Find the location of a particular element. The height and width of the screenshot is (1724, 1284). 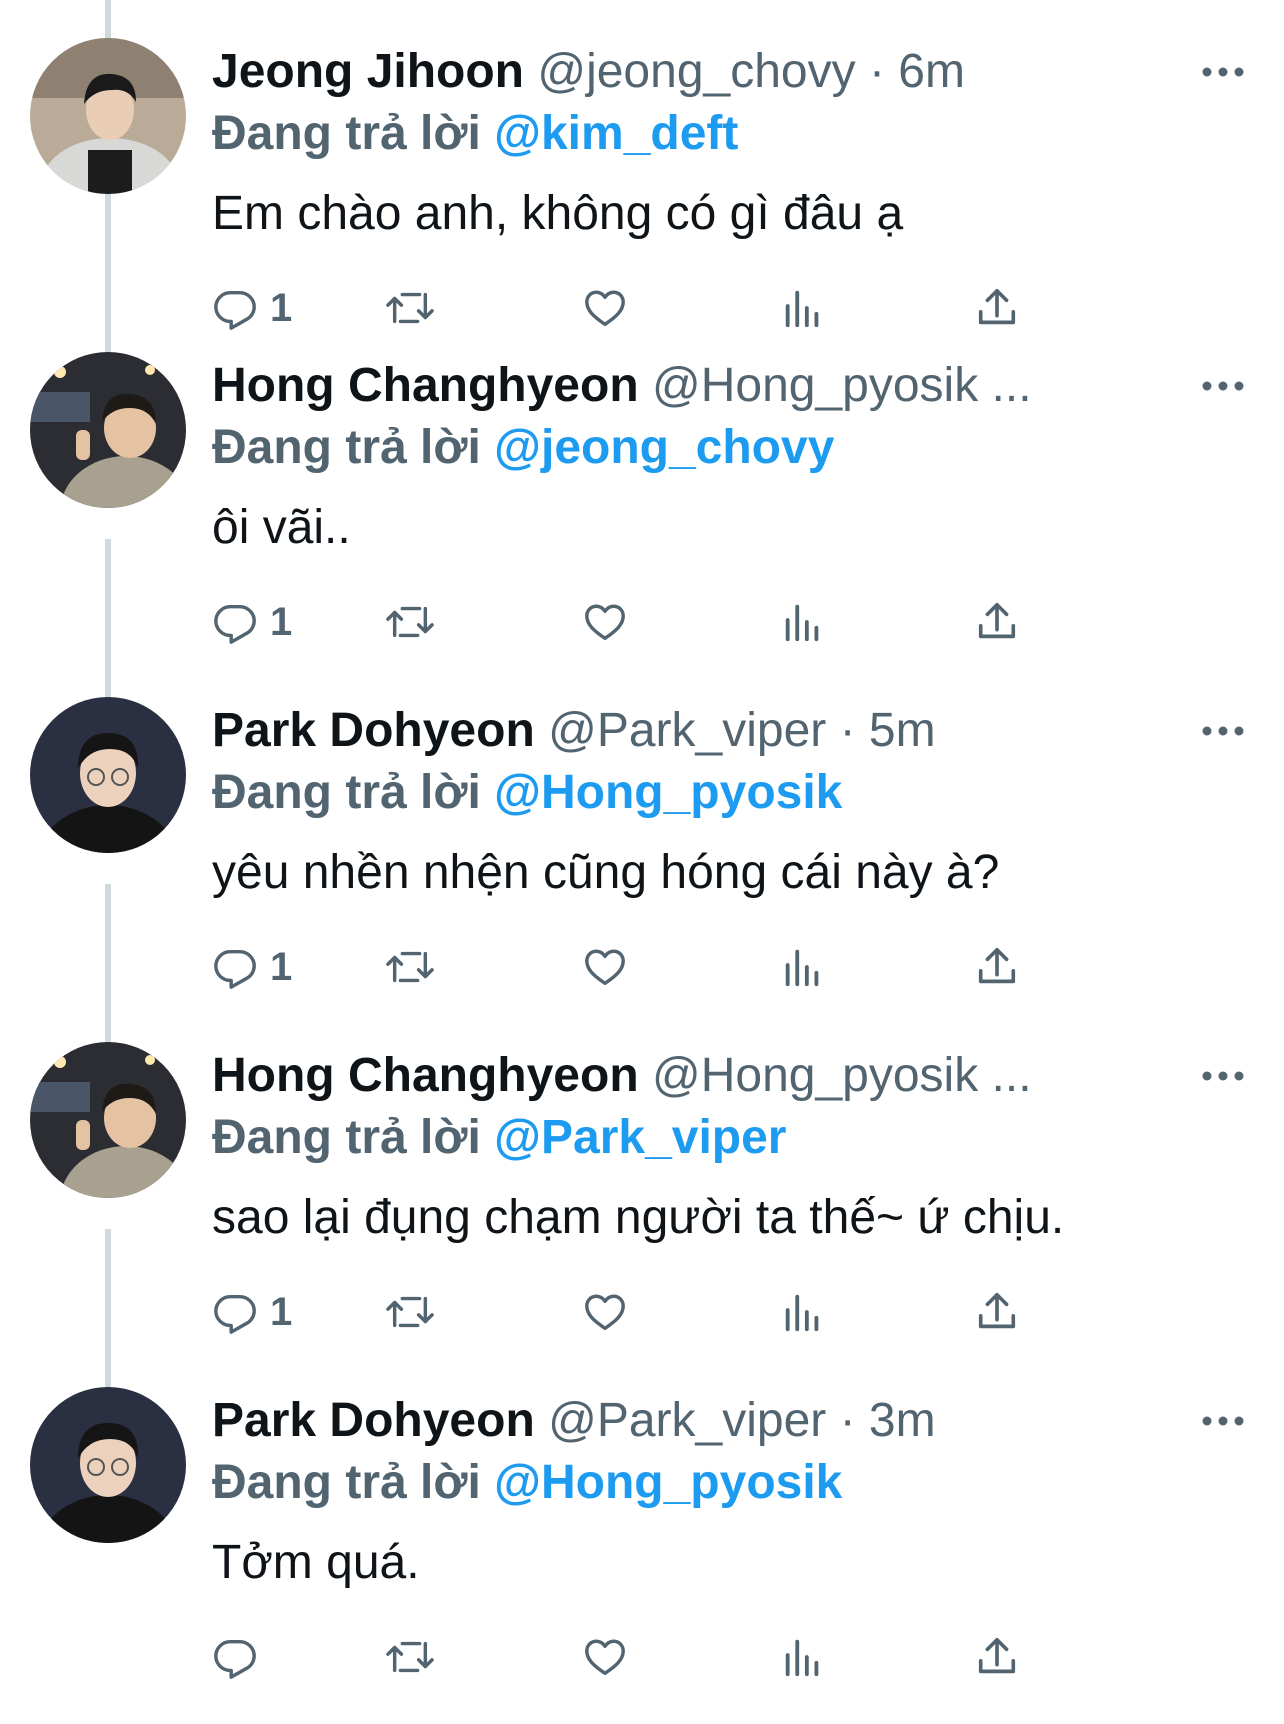

tweet-actions is located at coordinates (712, 1657).